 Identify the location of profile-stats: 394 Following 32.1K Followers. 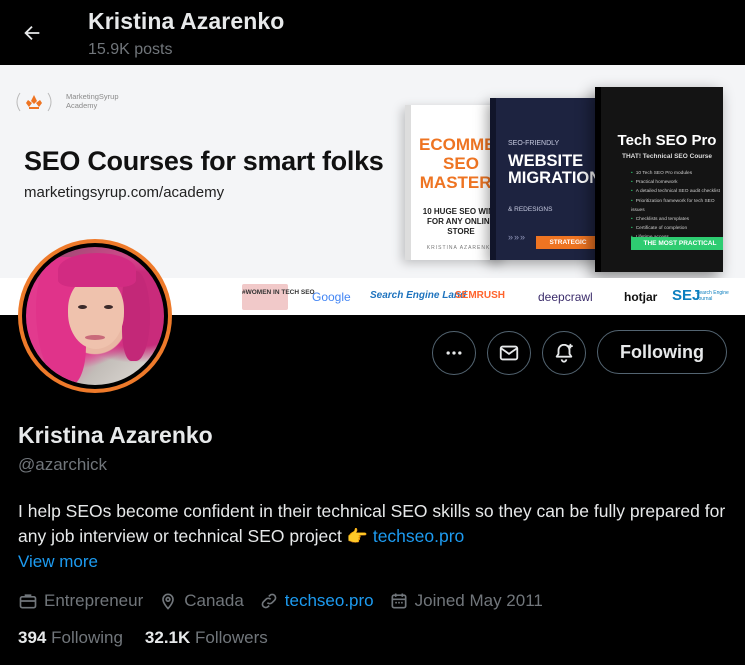
(154, 638).